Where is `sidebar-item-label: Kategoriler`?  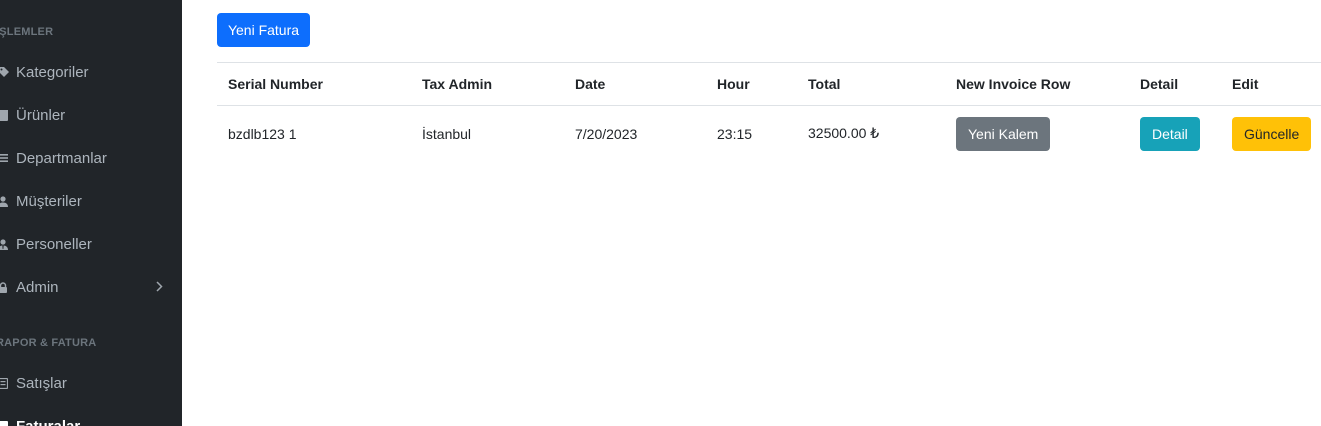
sidebar-item-label: Kategoriler is located at coordinates (52, 72).